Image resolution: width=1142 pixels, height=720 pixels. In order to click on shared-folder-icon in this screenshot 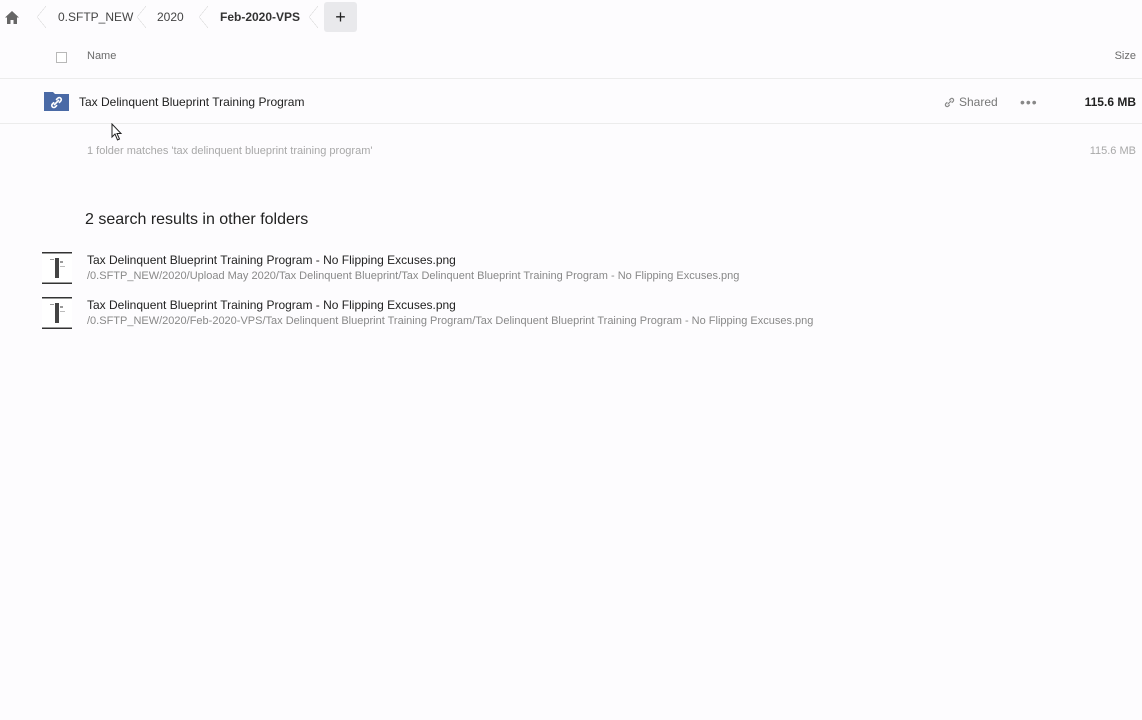, I will do `click(56, 101)`.